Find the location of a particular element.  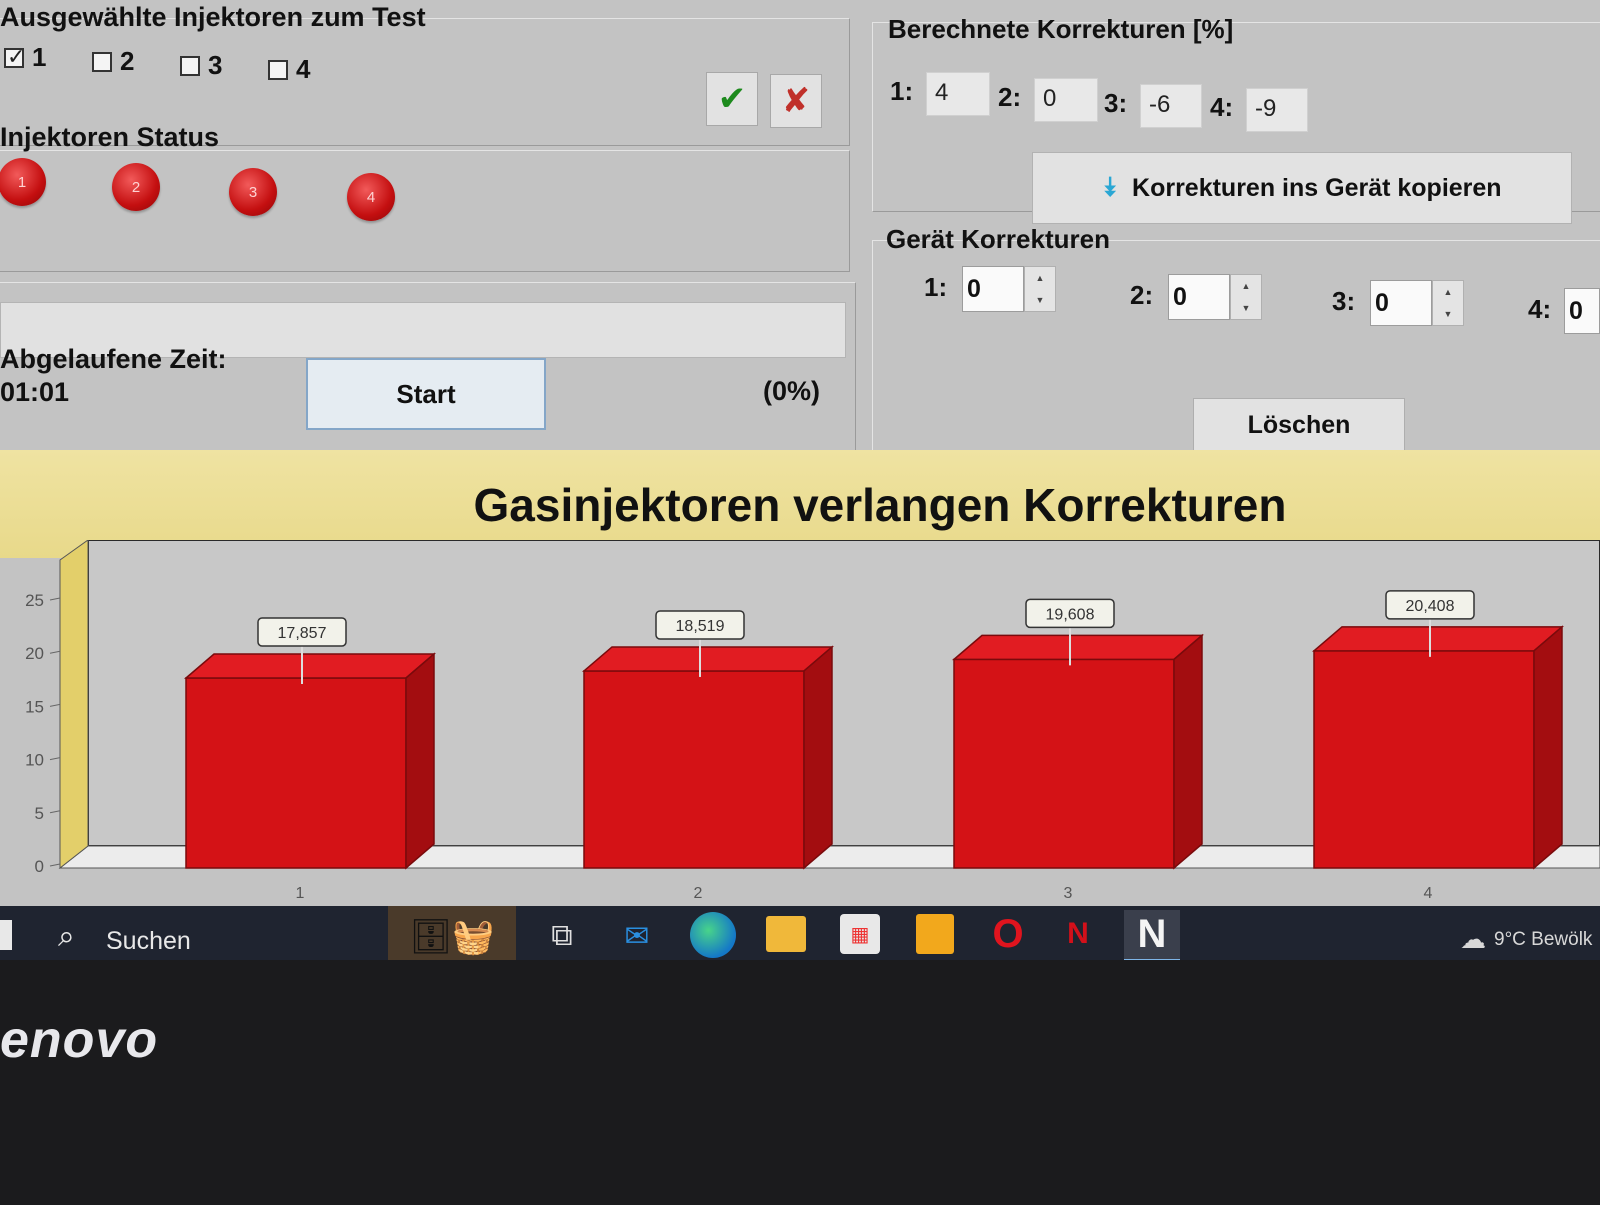

notion-app-icon: N is located at coordinates (1152, 935).